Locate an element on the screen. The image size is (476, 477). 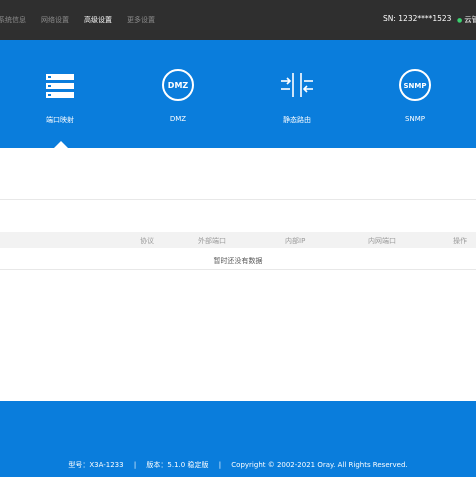
cloud-status: ● 云管 is located at coordinates (466, 19).